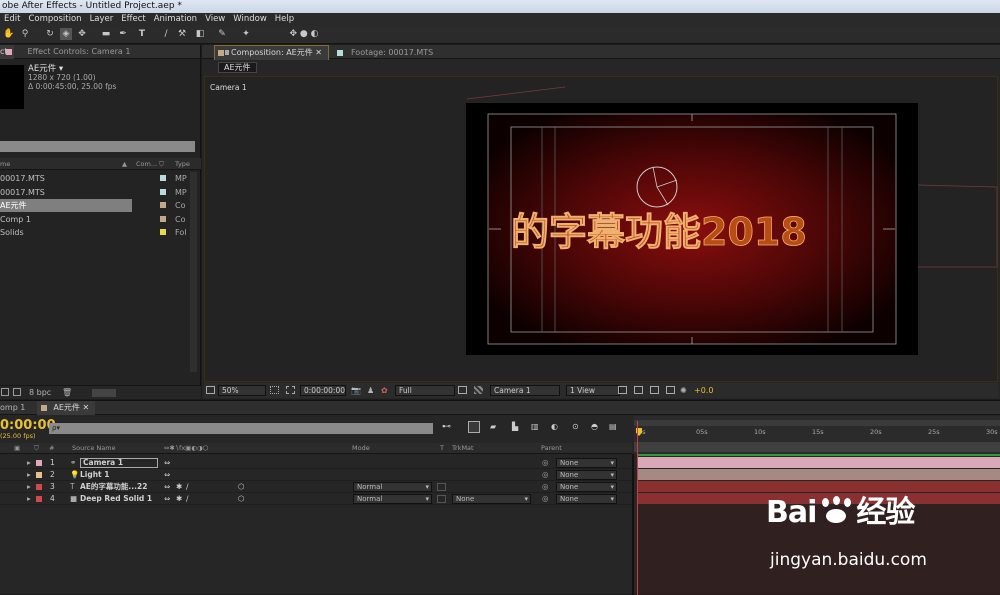  Describe the element at coordinates (113, 487) in the screenshot. I see `layer-source-name: AE的字幕功能...22` at that location.